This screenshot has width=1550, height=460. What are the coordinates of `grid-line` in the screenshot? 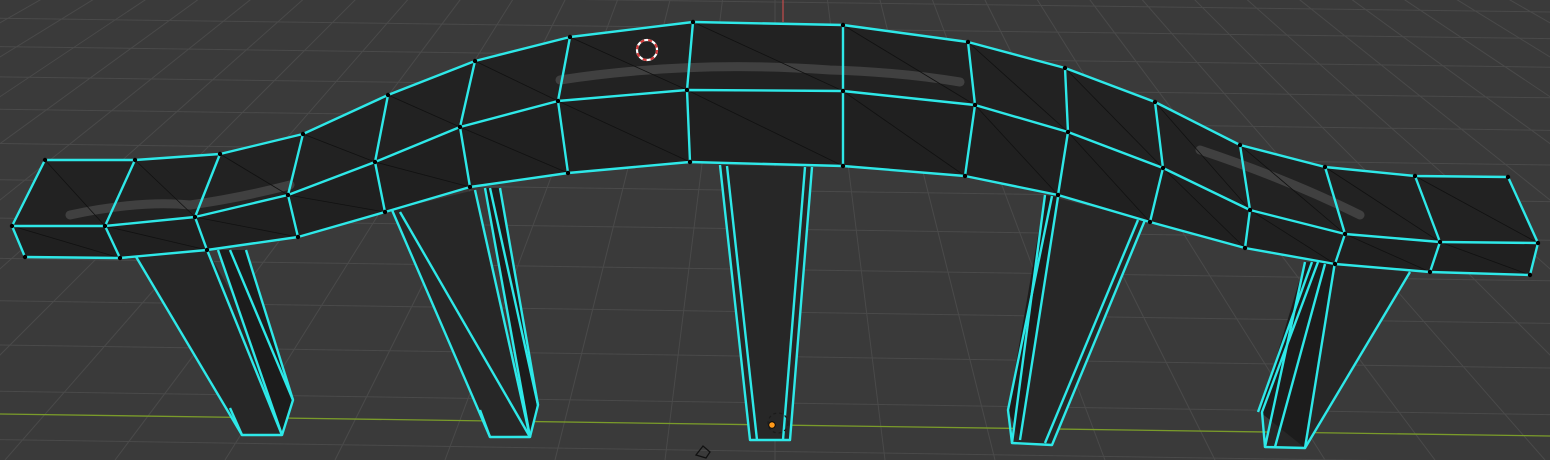 It's located at (1543, 230).